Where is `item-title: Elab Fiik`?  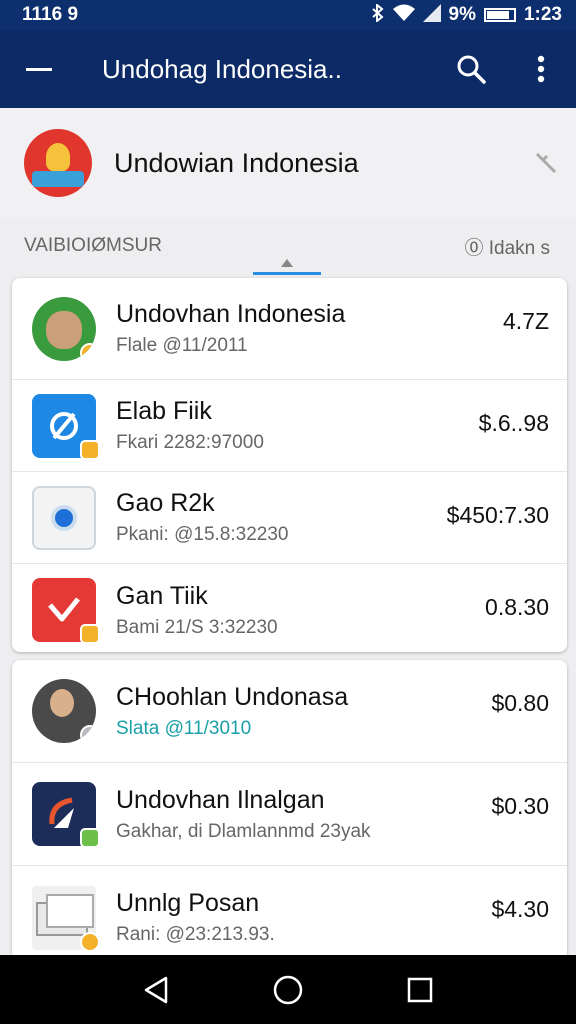
item-title: Elab Fiik is located at coordinates (164, 411).